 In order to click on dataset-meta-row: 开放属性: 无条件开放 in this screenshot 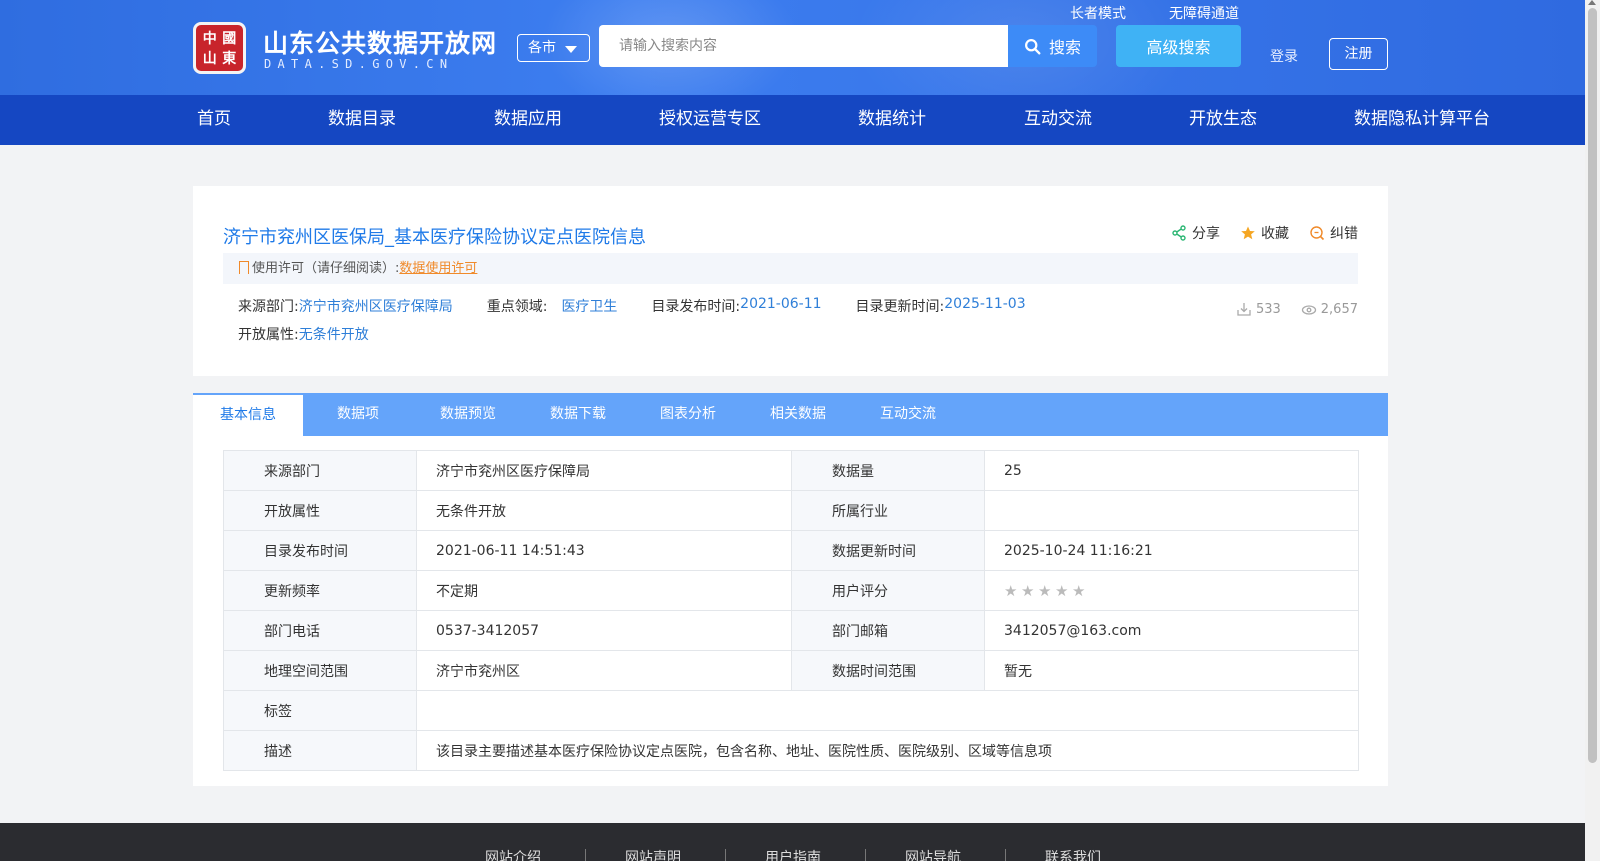, I will do `click(320, 334)`.